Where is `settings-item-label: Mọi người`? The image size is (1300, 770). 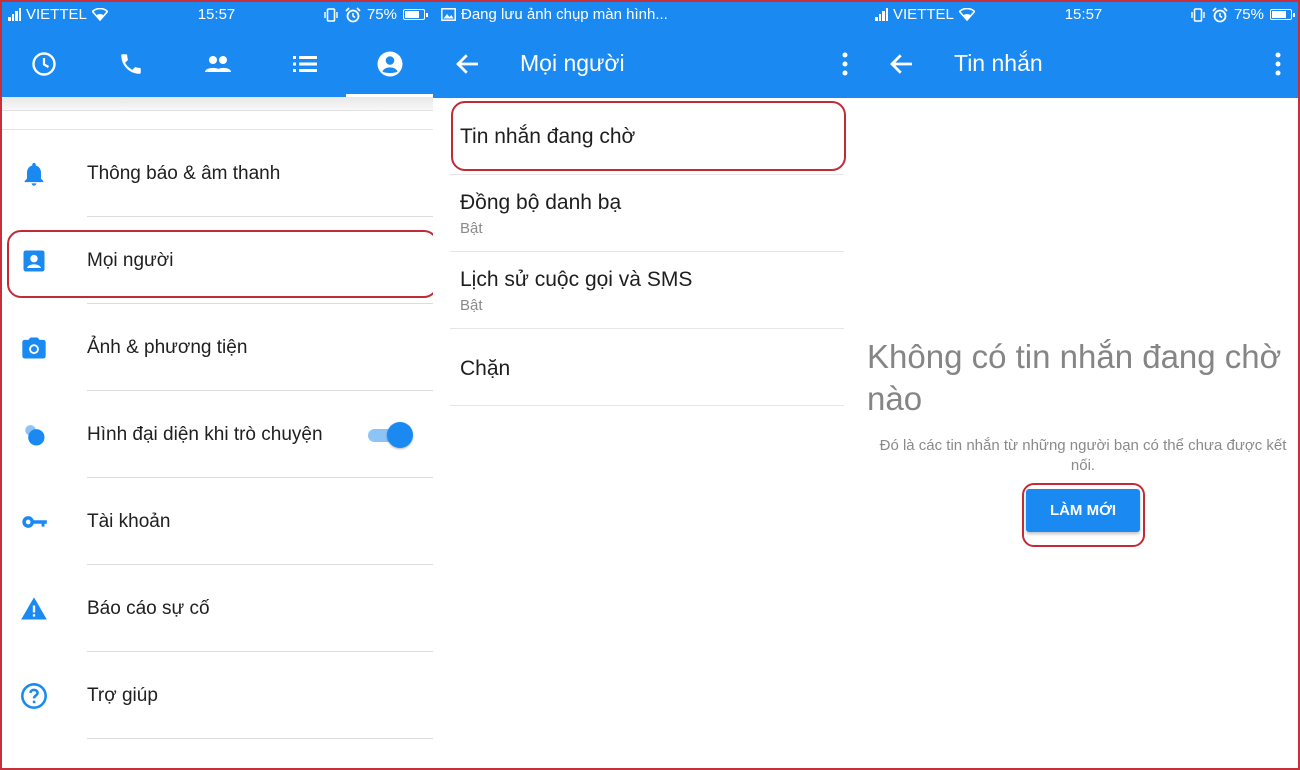 settings-item-label: Mọi người is located at coordinates (130, 260).